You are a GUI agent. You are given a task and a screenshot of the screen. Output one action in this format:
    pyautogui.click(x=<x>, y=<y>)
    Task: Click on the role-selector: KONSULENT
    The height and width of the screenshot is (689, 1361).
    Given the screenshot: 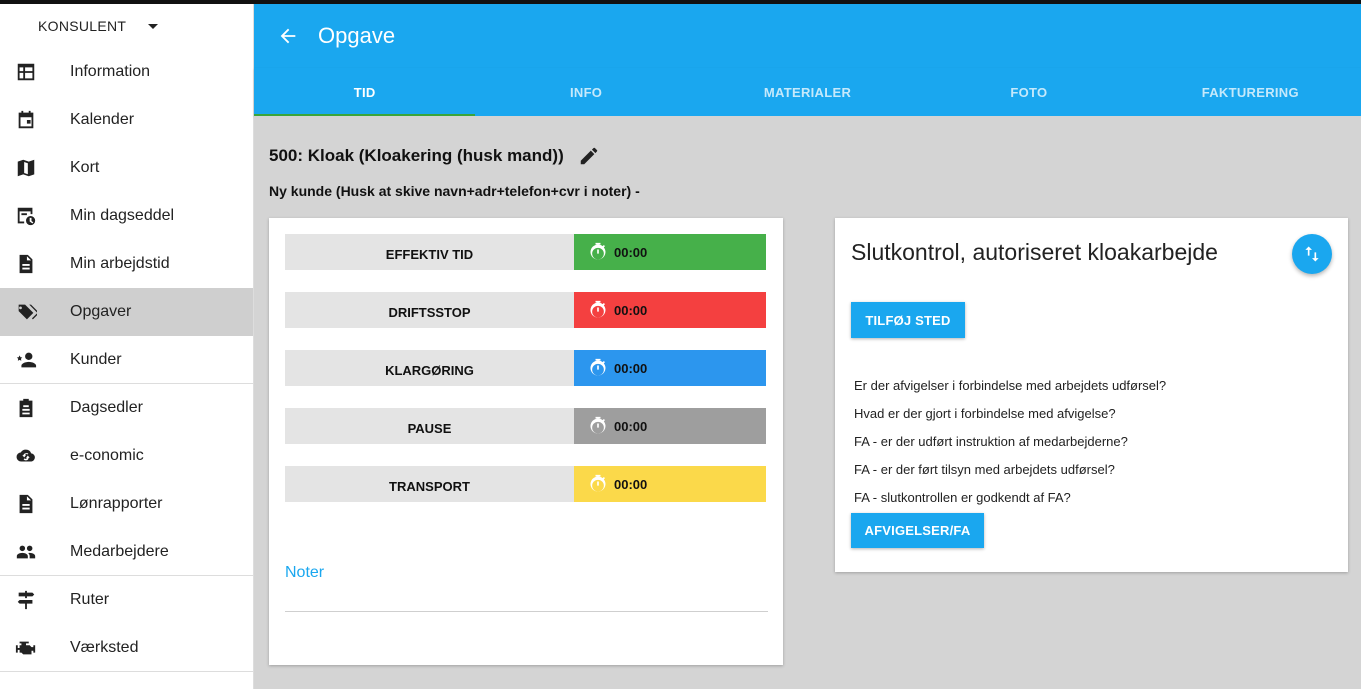 What is the action you would take?
    pyautogui.click(x=126, y=26)
    